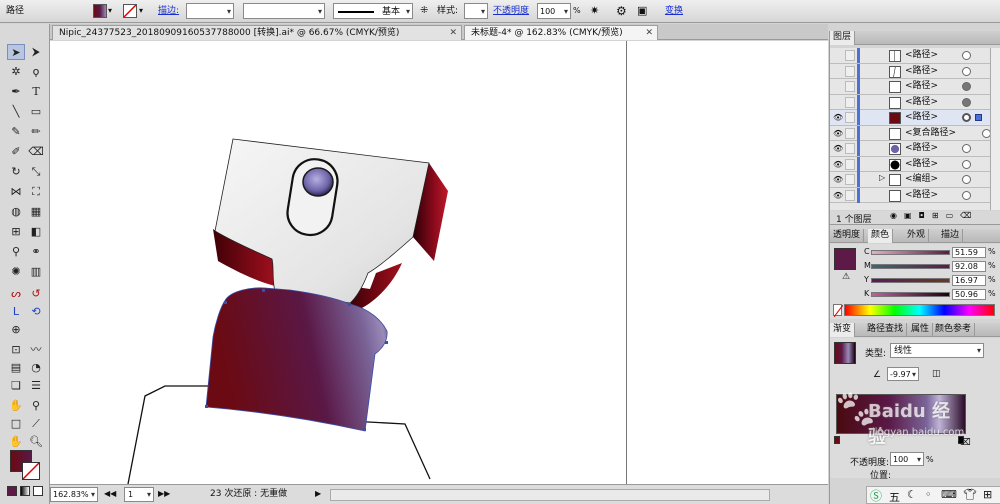 This screenshot has width=1000, height=504. I want to click on yellow-slider, so click(910, 280).